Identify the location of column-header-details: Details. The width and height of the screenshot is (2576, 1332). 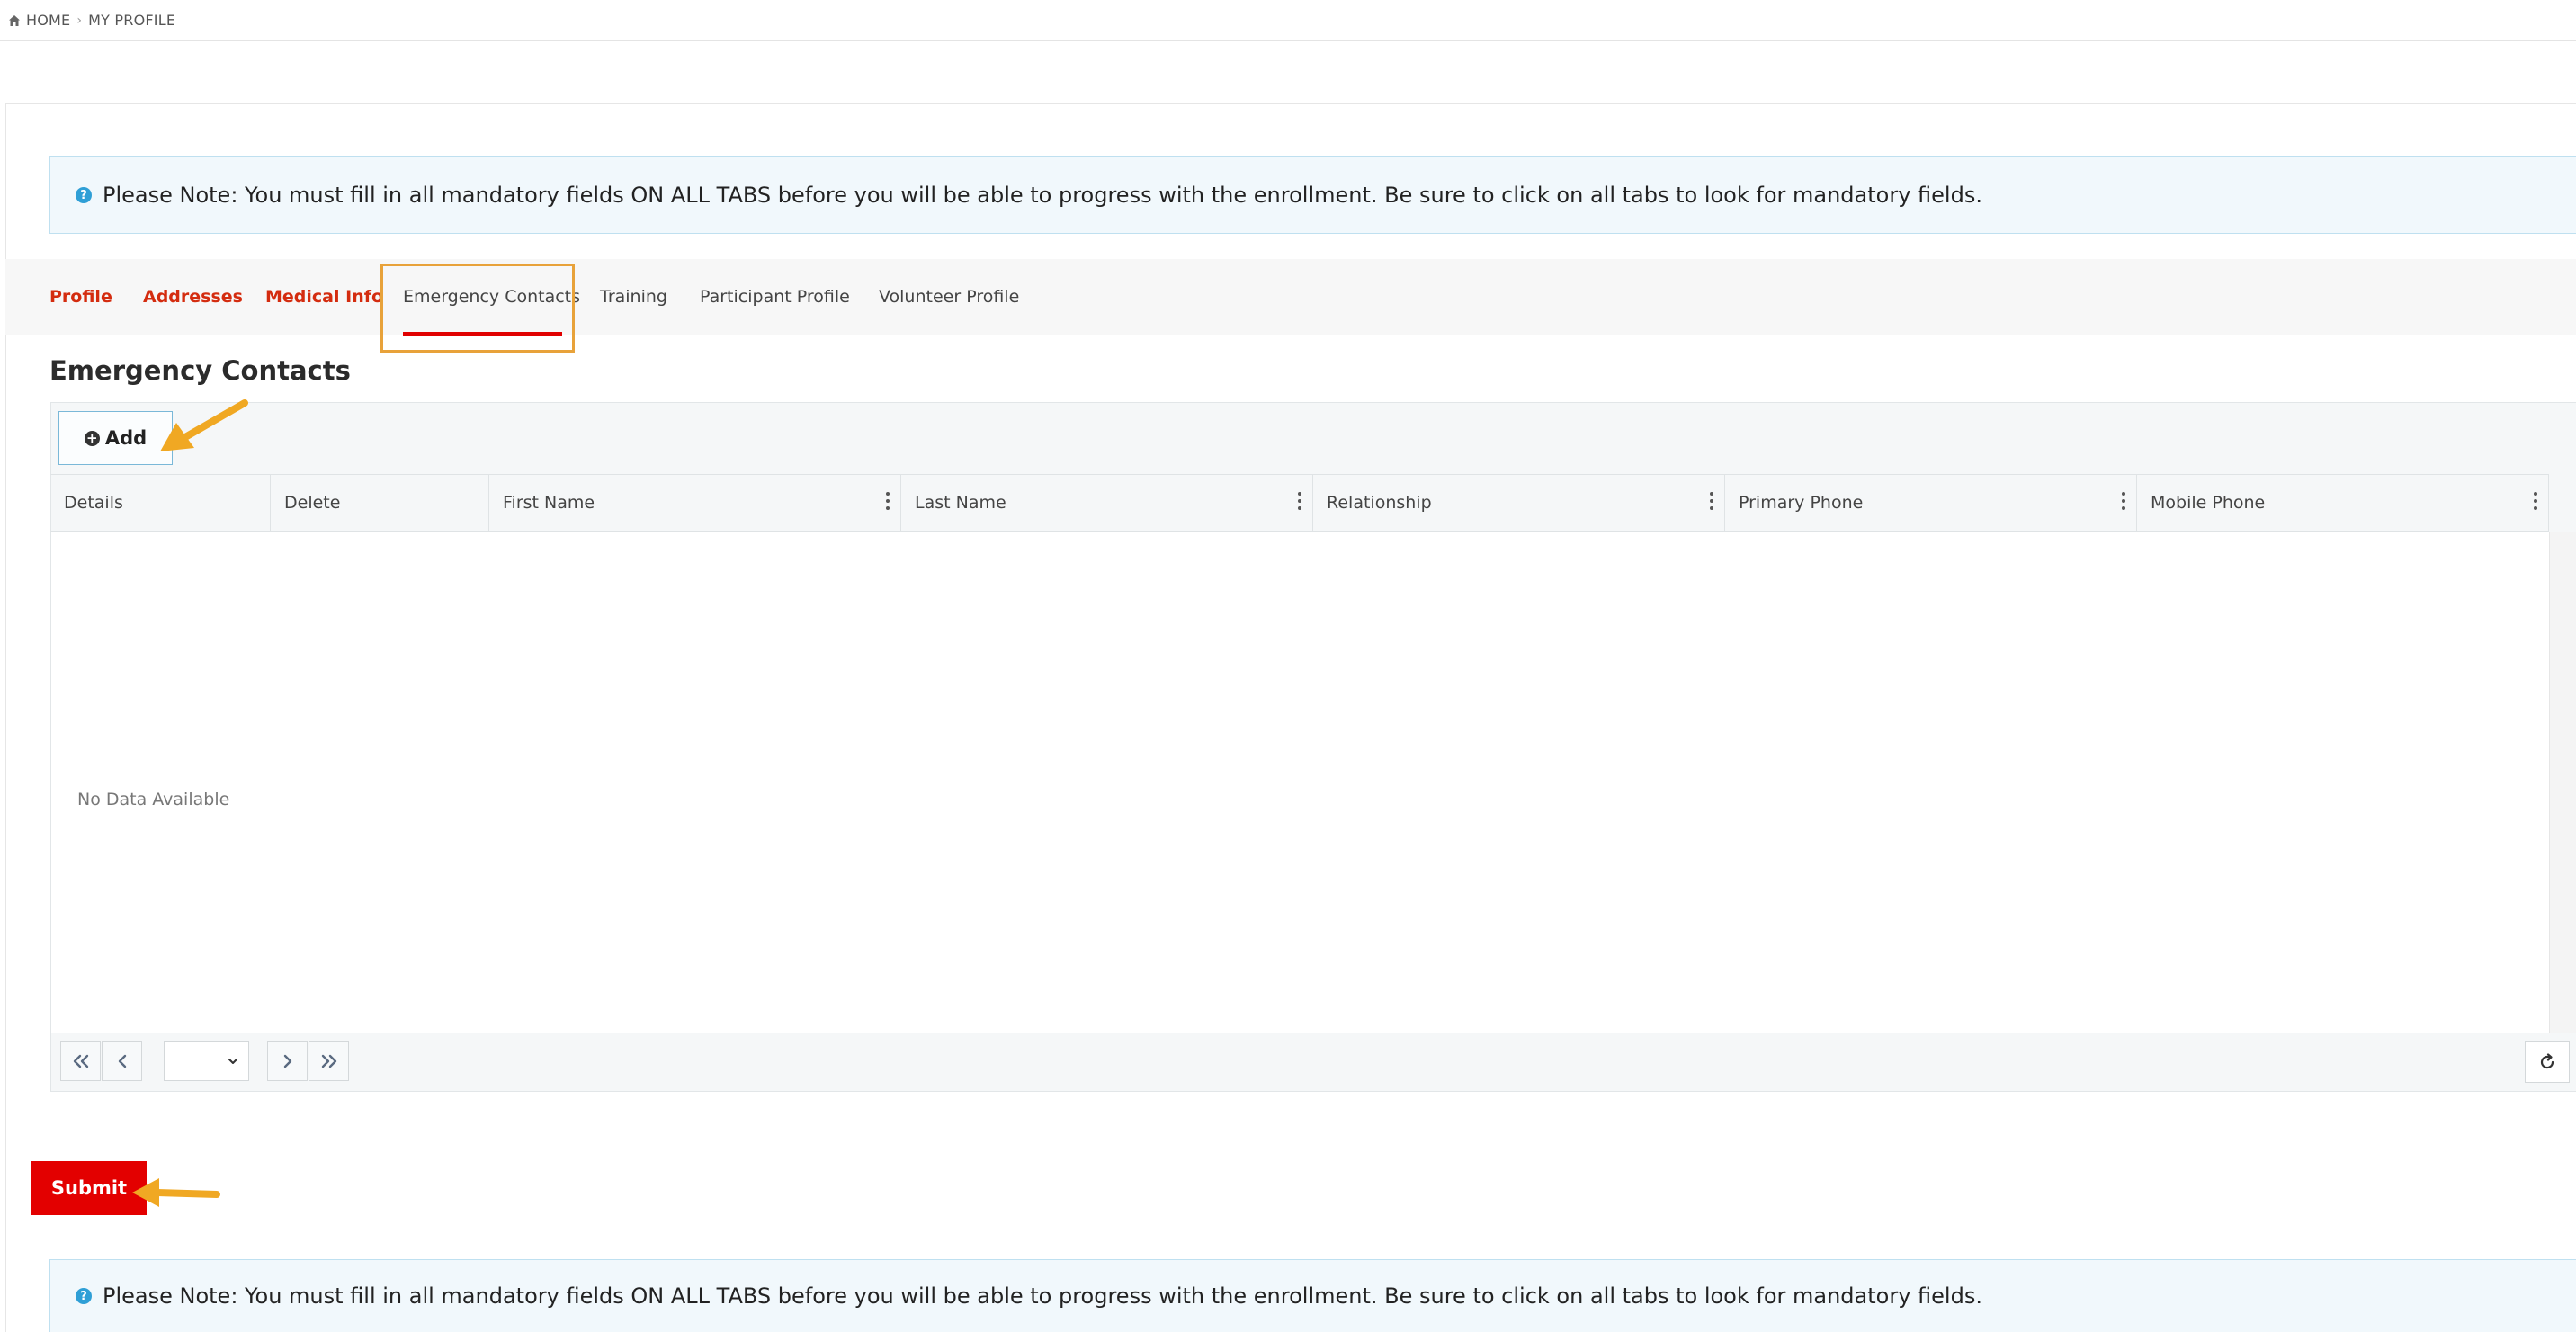
(160, 503).